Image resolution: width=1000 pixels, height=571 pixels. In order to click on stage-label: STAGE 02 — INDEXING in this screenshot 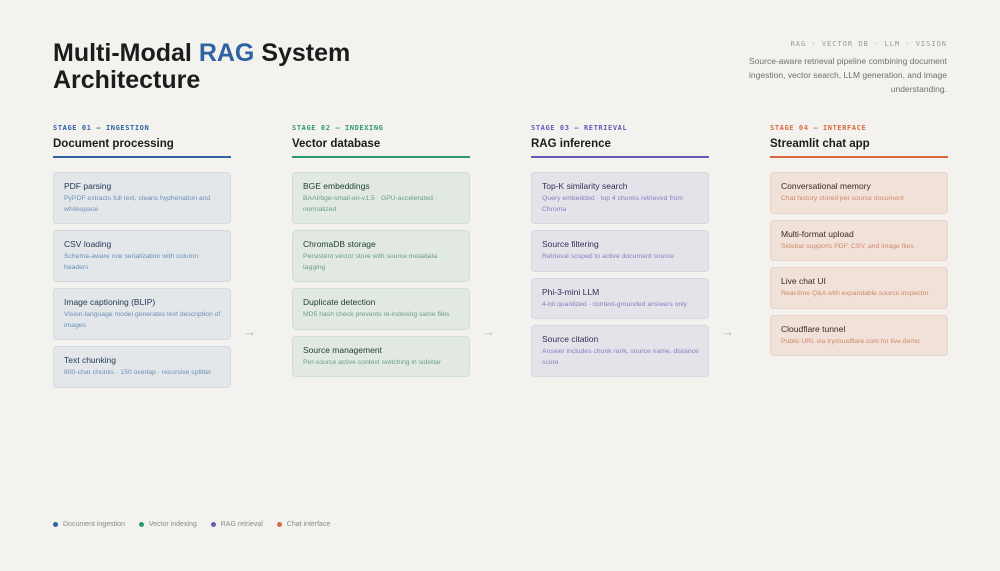, I will do `click(338, 128)`.